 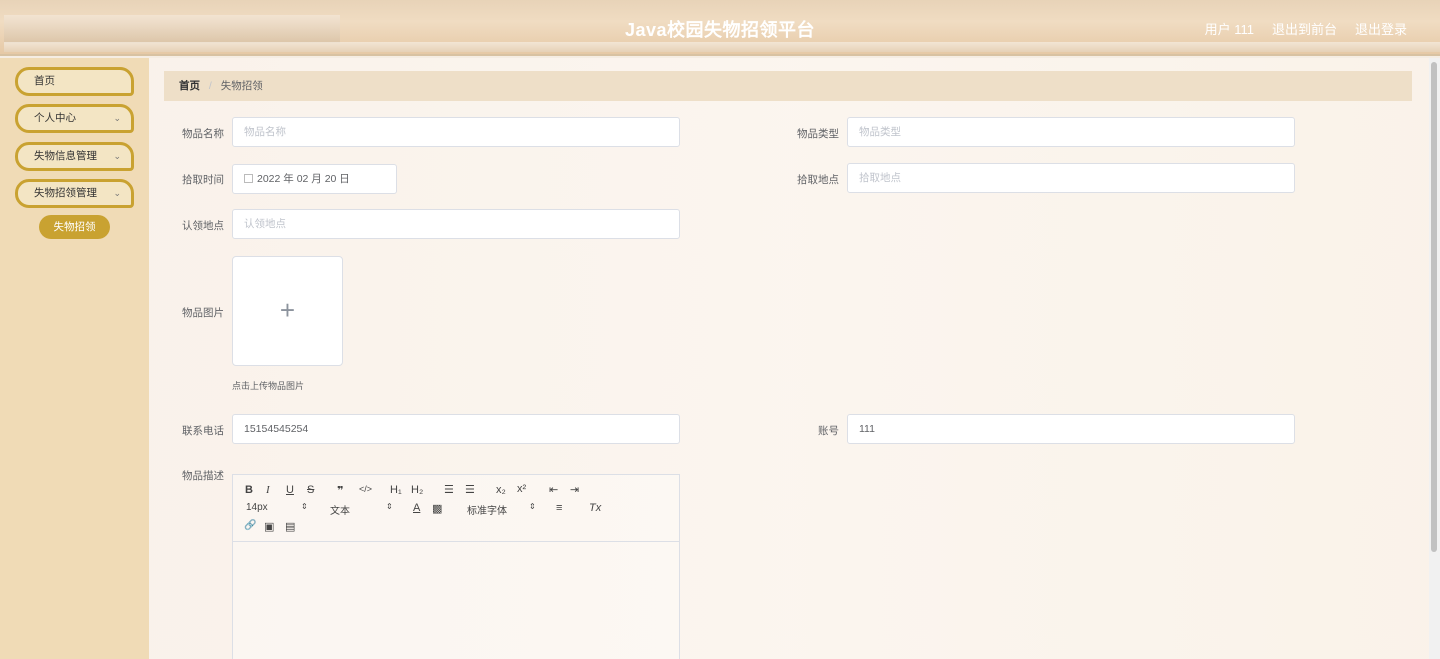 I want to click on italic-button: I, so click(x=268, y=490).